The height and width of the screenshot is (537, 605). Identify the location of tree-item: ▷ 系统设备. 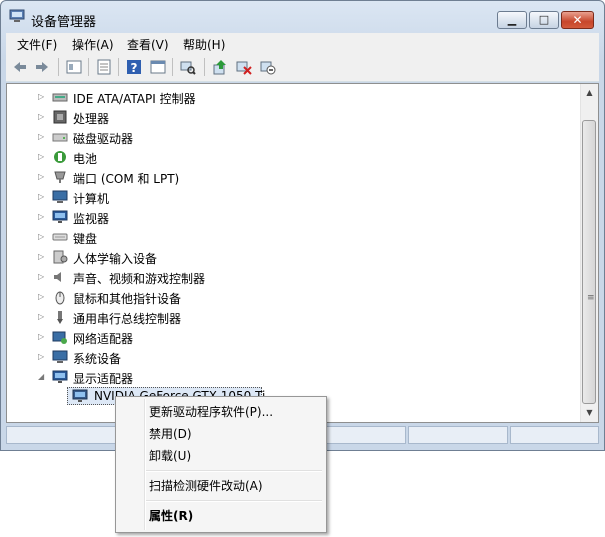
(287, 357).